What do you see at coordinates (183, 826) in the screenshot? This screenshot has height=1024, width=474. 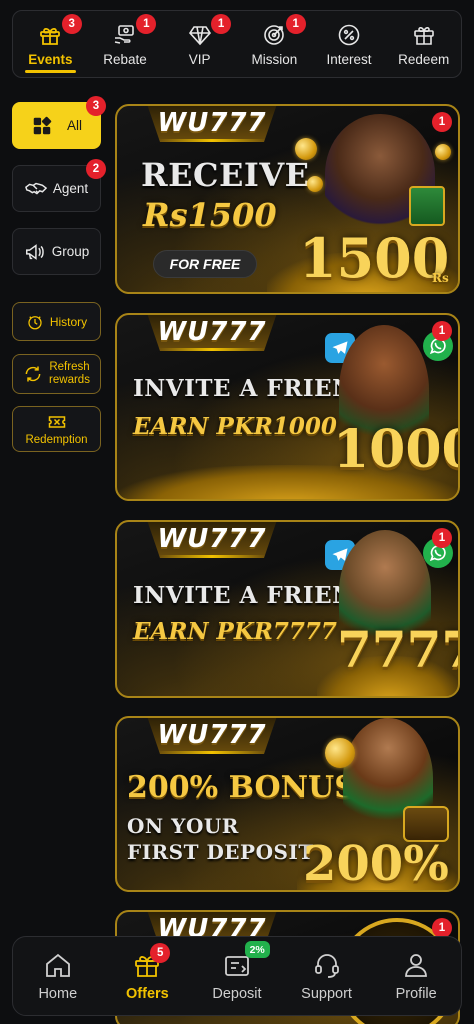 I see `banner-subline: ON YOUR` at bounding box center [183, 826].